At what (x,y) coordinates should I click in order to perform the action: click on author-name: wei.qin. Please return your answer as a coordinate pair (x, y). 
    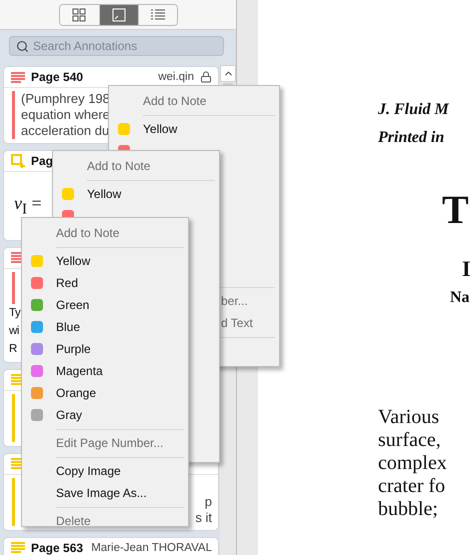
    Looking at the image, I should click on (176, 77).